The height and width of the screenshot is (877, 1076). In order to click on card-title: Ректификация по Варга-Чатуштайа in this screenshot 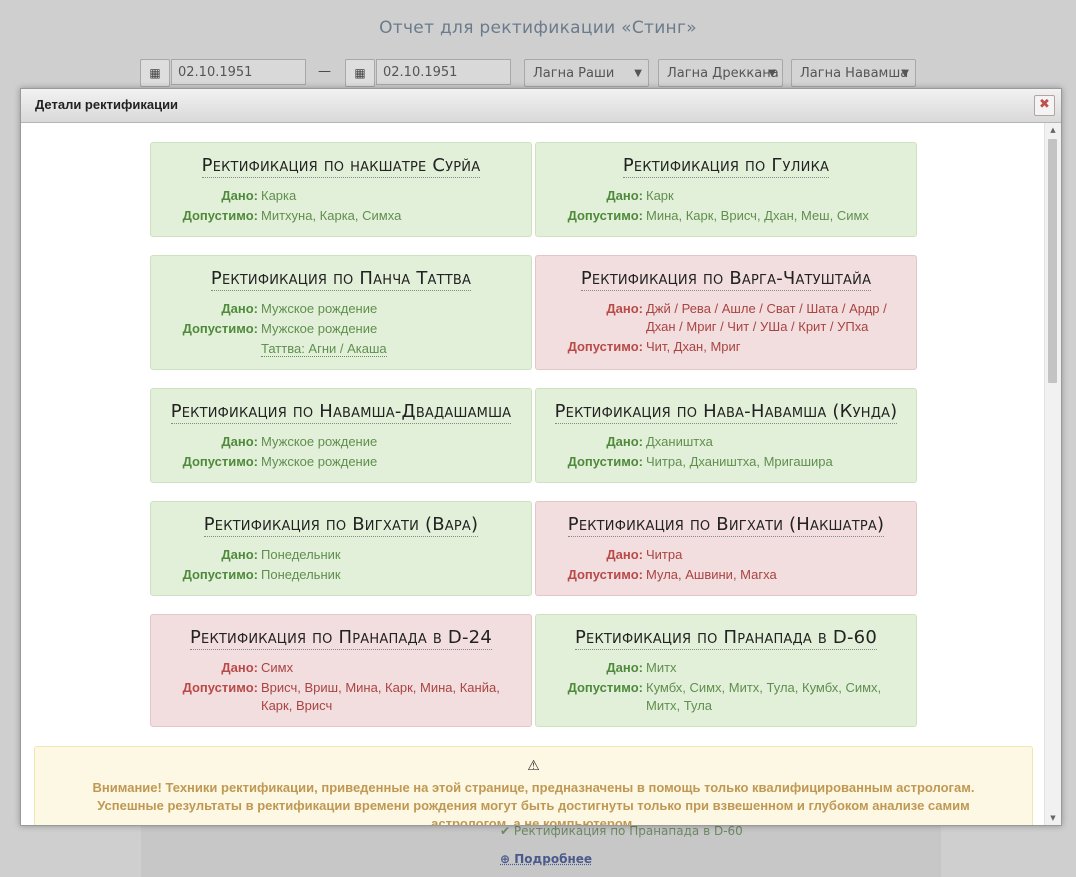, I will do `click(726, 279)`.